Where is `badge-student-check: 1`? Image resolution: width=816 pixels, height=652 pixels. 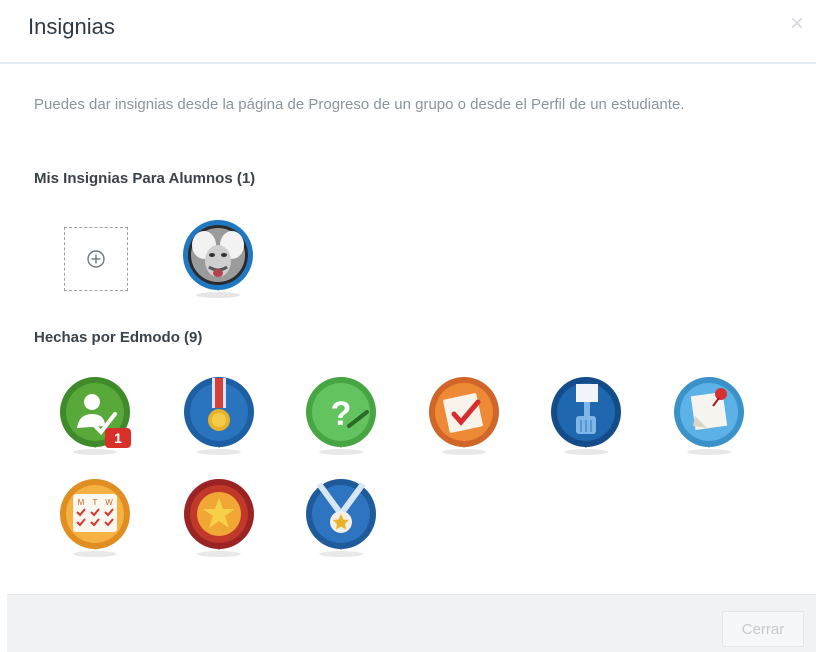 badge-student-check: 1 is located at coordinates (95, 417).